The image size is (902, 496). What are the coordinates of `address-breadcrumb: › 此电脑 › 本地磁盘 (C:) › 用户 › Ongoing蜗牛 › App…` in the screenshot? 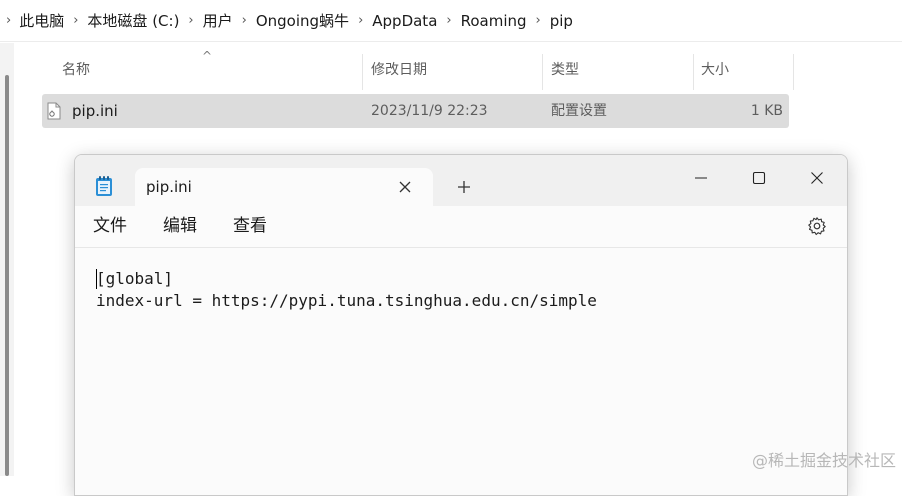 It's located at (451, 21).